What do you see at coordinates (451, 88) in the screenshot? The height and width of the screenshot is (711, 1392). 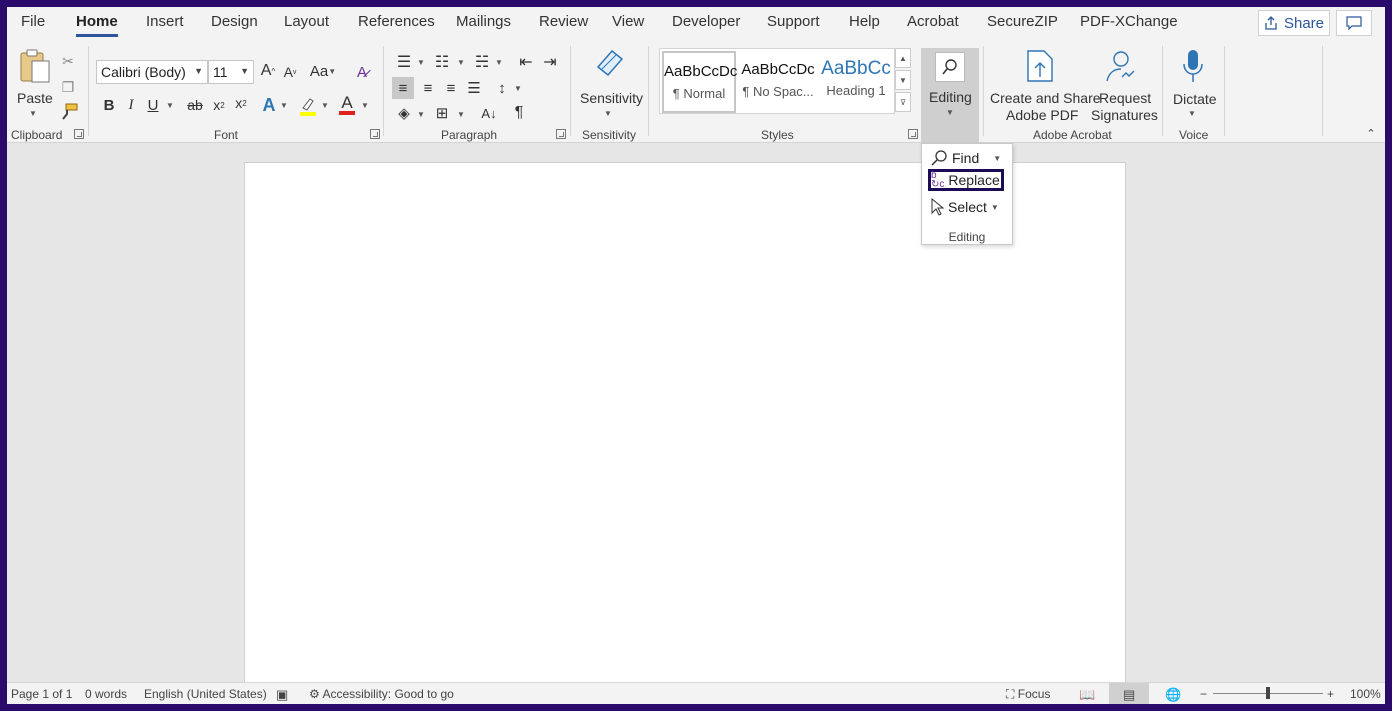 I see `align-right-icon: ≡` at bounding box center [451, 88].